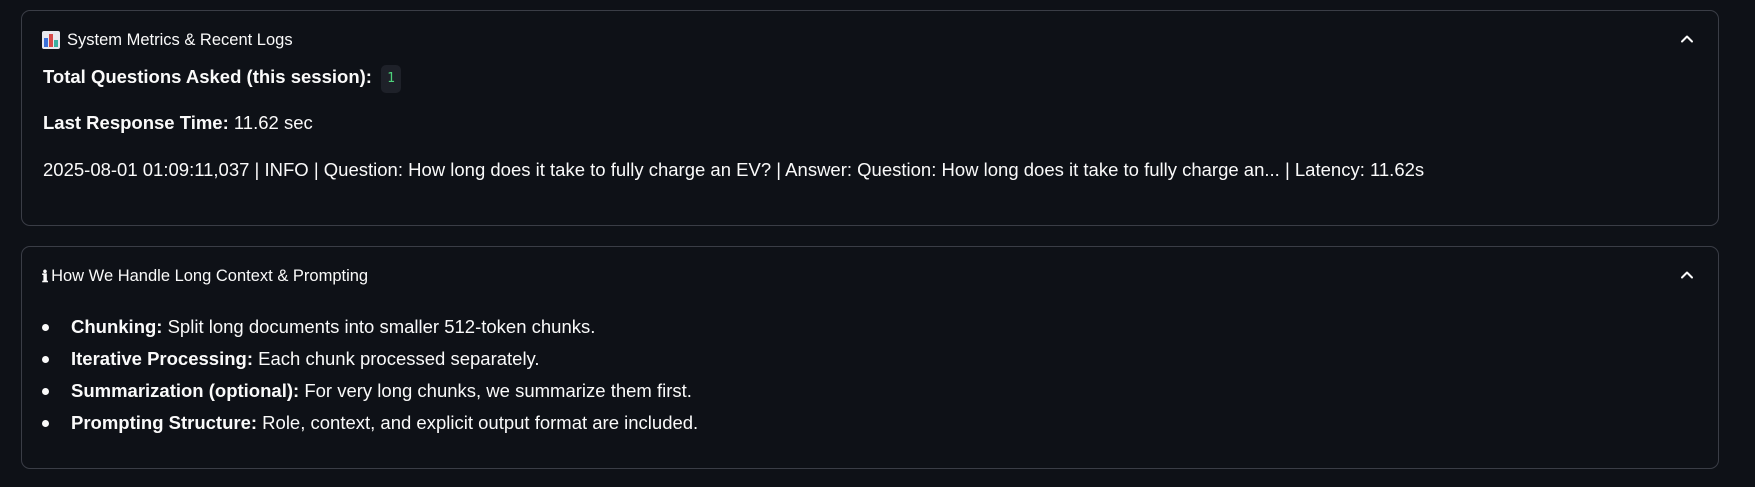 The image size is (1755, 487). Describe the element at coordinates (117, 326) in the screenshot. I see `list-item-label: Chunking:` at that location.